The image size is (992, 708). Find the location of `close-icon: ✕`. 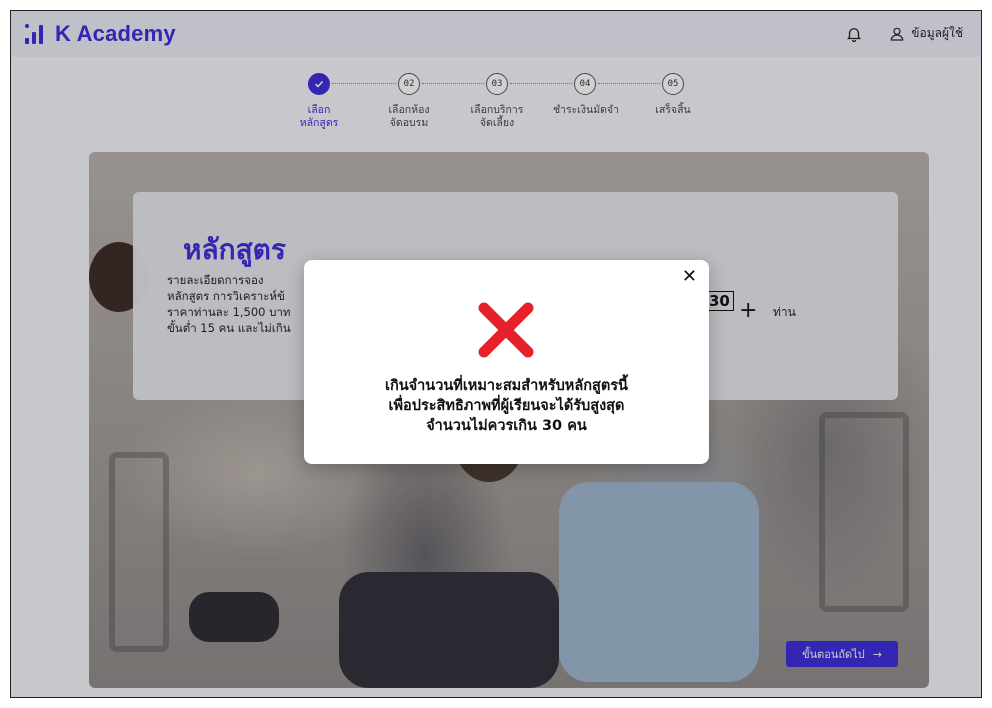

close-icon: ✕ is located at coordinates (689, 277).